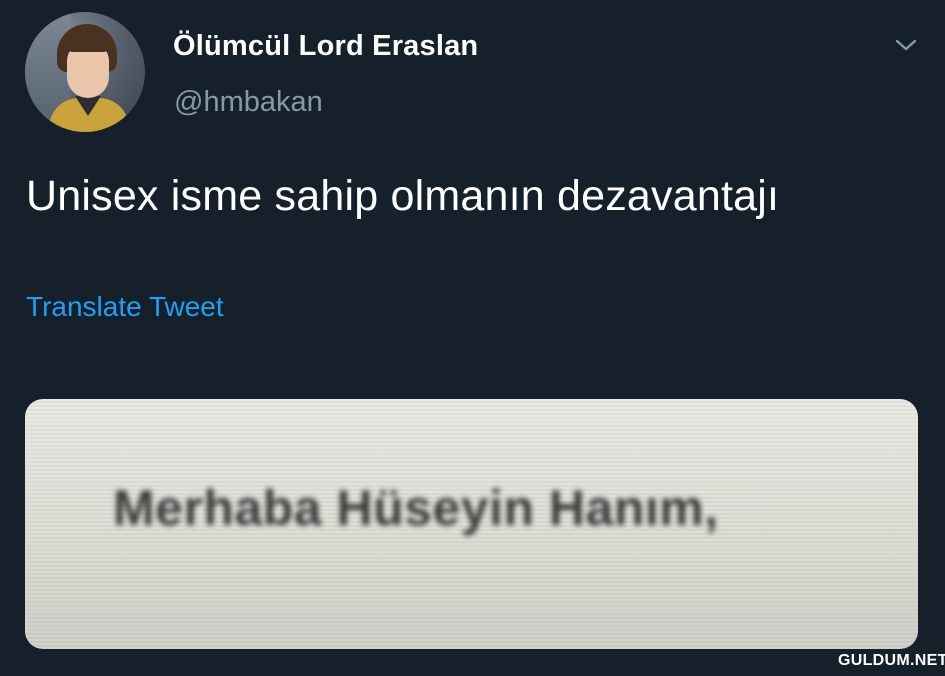 This screenshot has width=945, height=676. What do you see at coordinates (125, 307) in the screenshot?
I see `translate-tweet-link: Translate Tweet` at bounding box center [125, 307].